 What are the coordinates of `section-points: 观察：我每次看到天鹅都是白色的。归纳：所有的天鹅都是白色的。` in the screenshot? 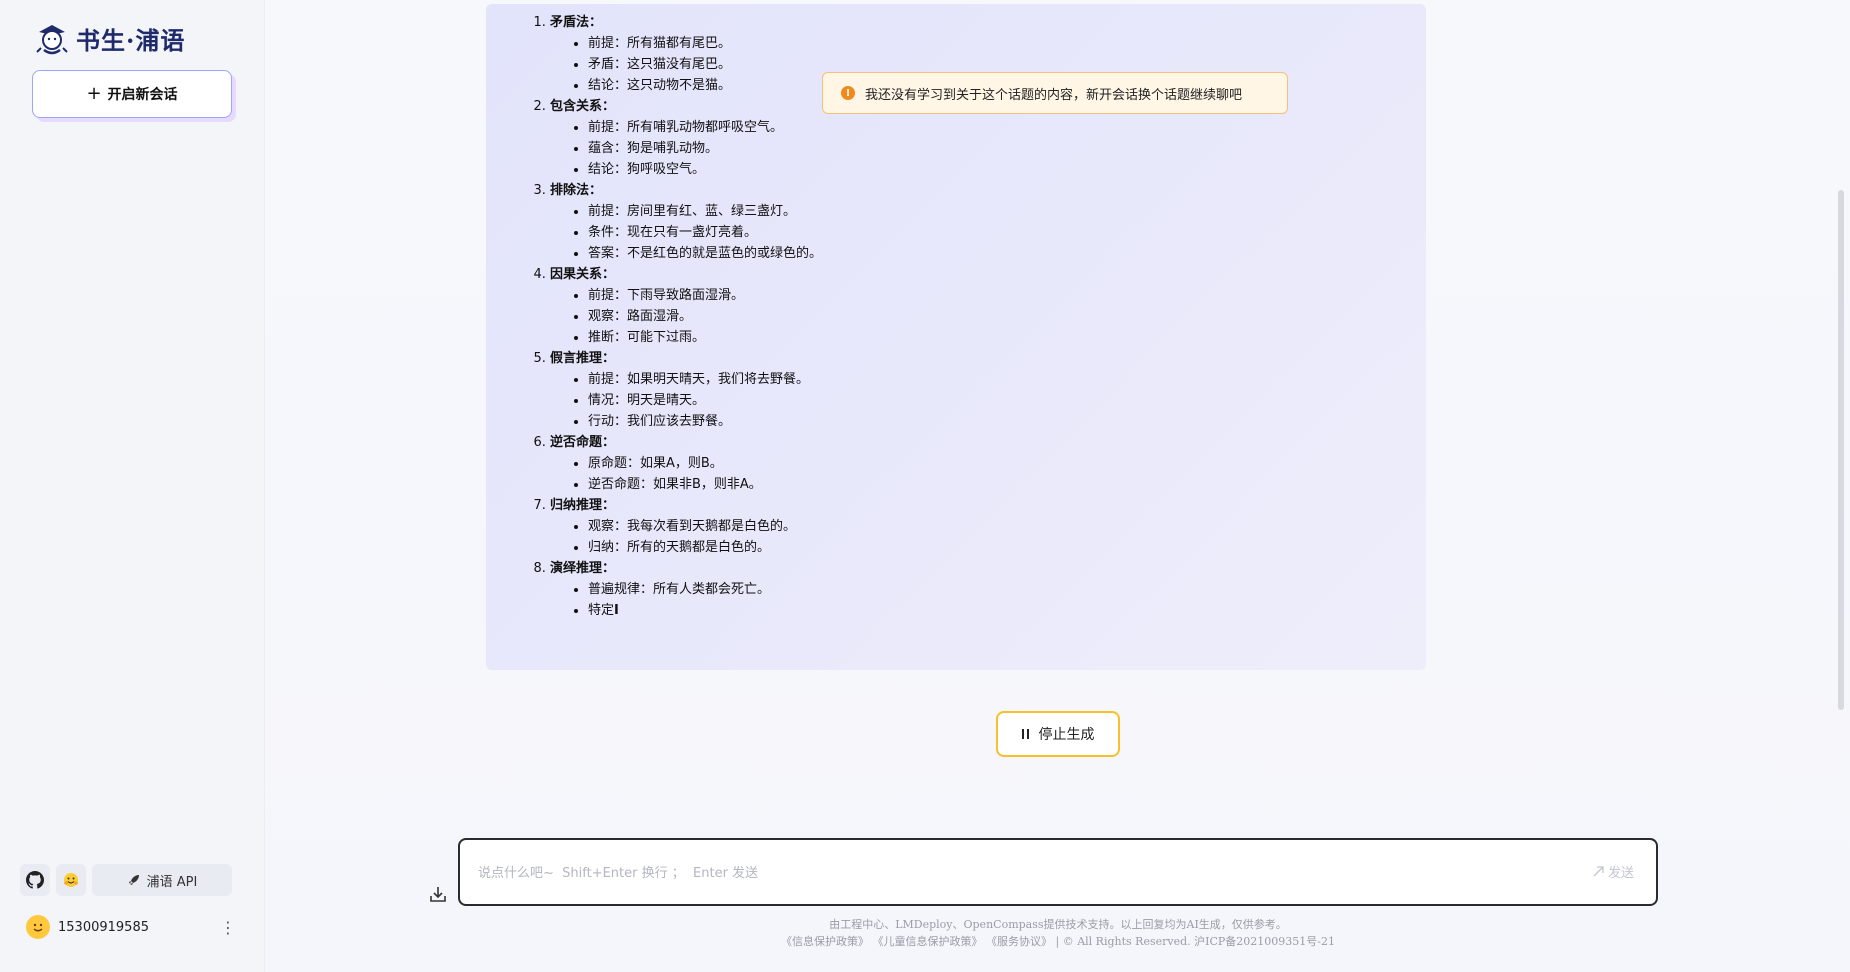 It's located at (988, 537).